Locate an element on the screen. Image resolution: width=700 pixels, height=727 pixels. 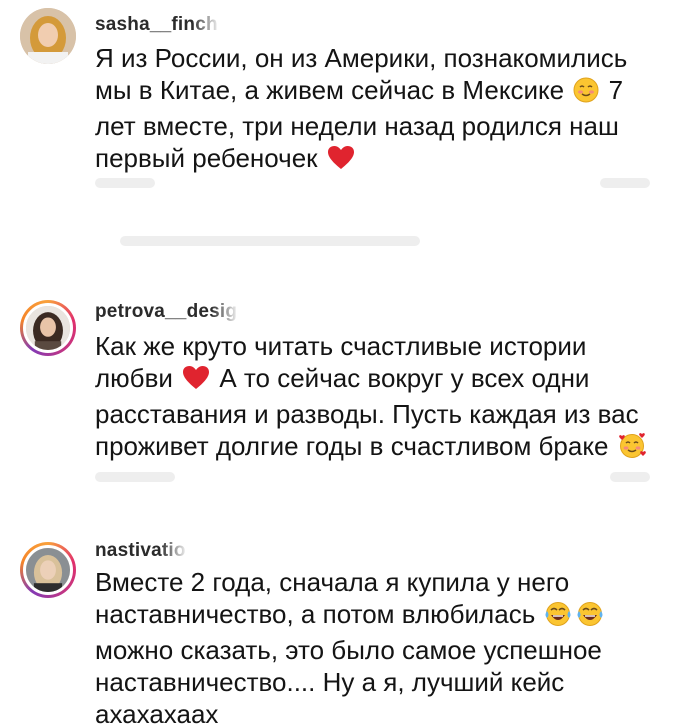
smiling-face-with-hearts-emoji-icon is located at coordinates (632, 448).